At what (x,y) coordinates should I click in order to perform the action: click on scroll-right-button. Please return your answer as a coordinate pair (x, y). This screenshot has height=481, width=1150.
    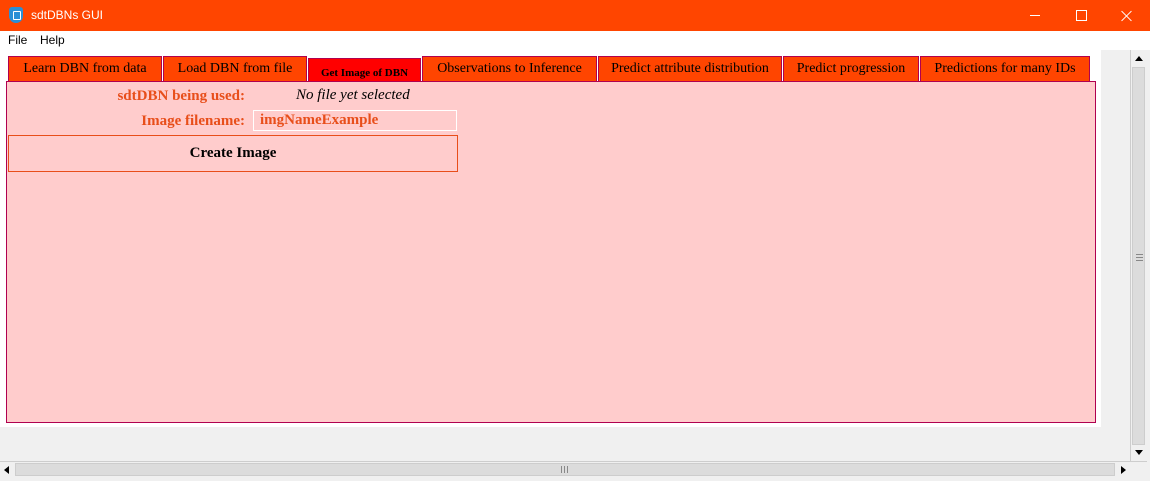
    Looking at the image, I should click on (1122, 469).